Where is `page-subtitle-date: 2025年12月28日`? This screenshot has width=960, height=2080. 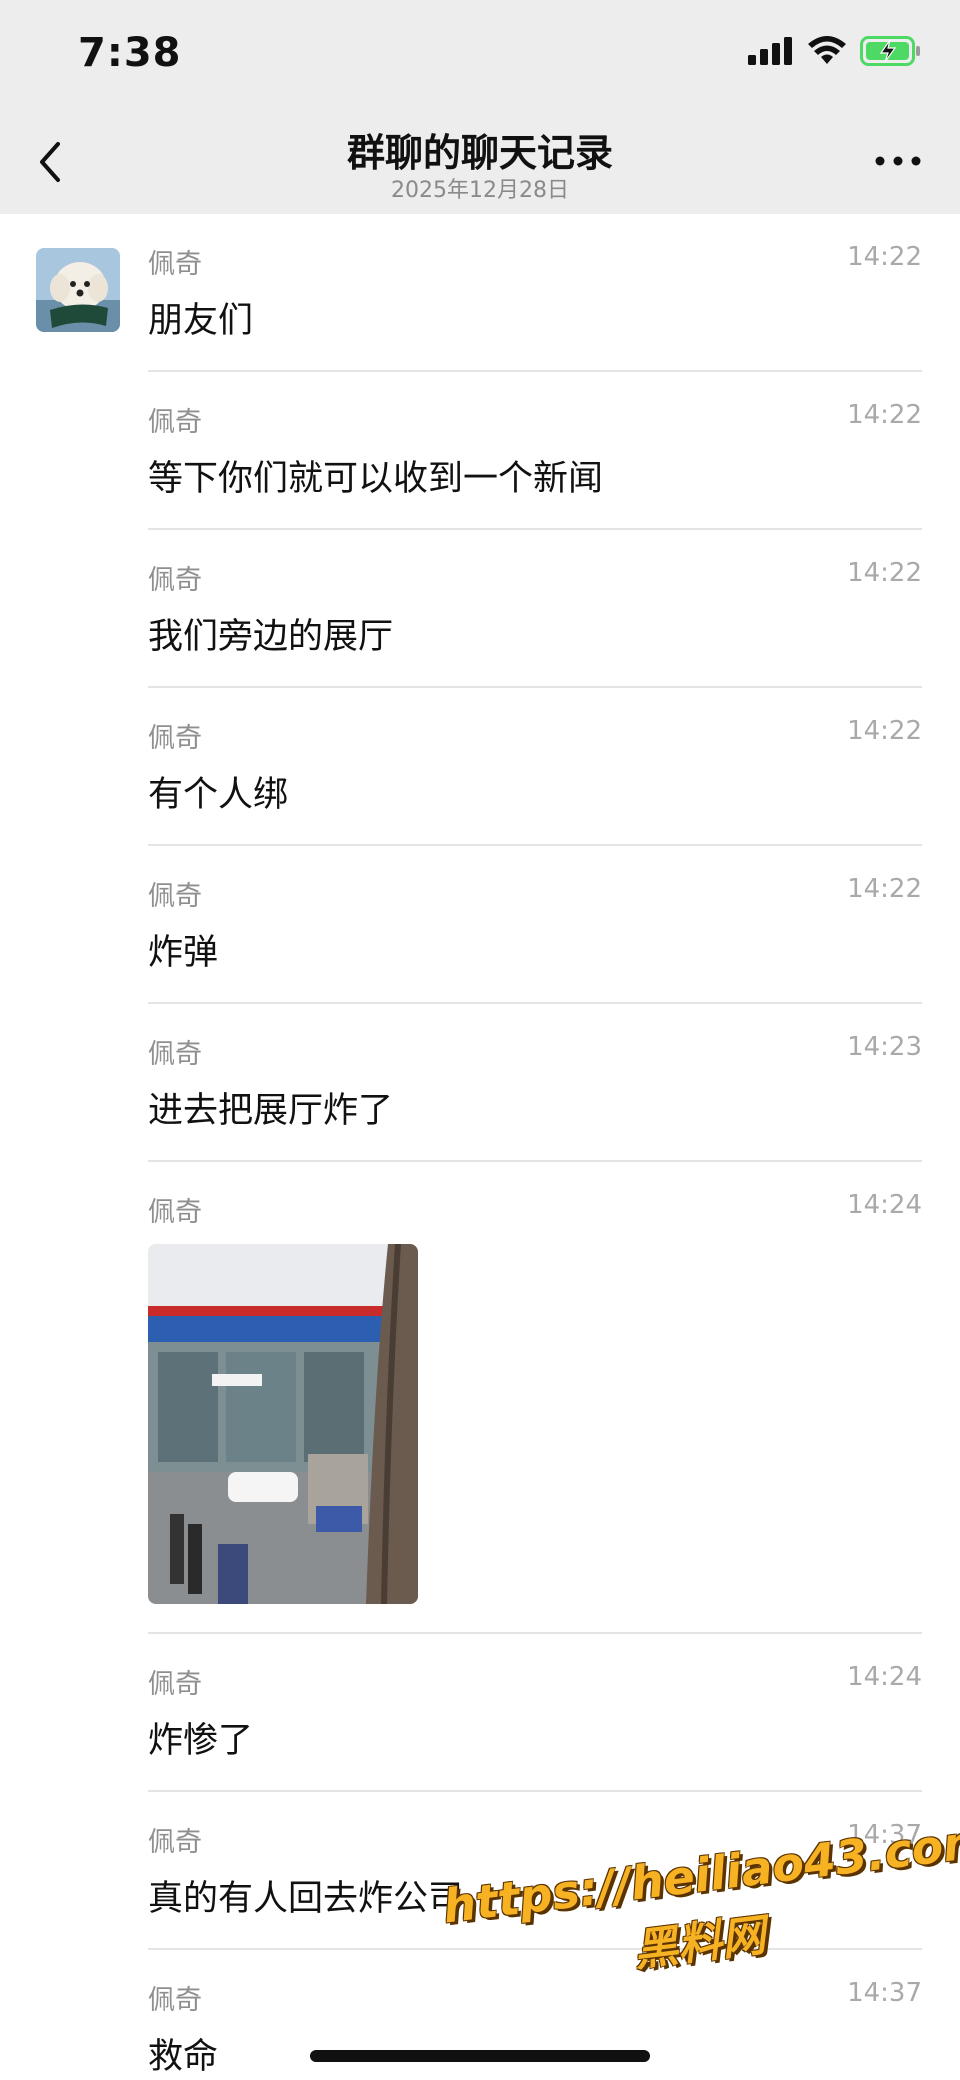 page-subtitle-date: 2025年12月28日 is located at coordinates (480, 190).